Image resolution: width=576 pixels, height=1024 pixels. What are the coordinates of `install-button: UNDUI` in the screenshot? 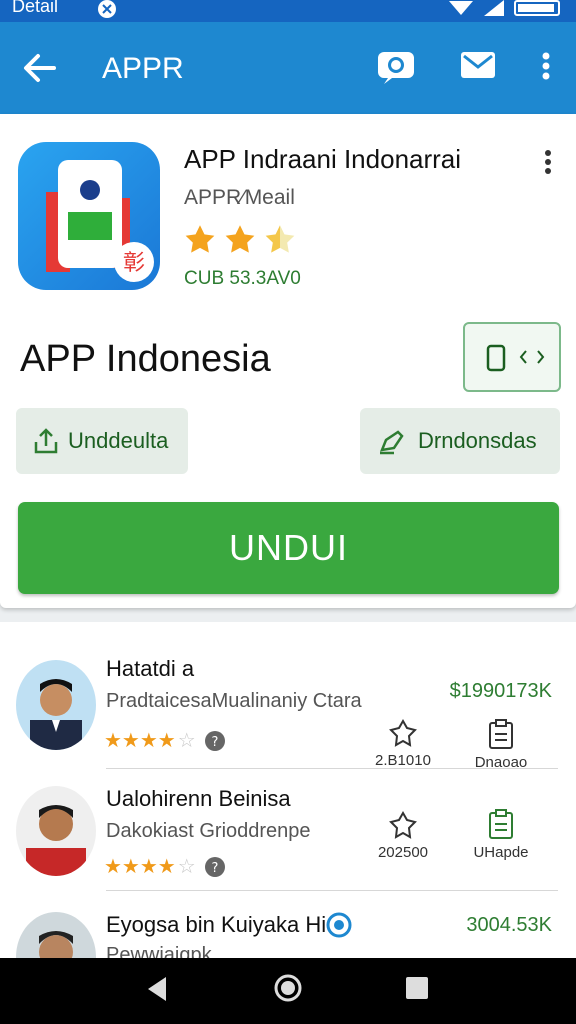 It's located at (288, 548).